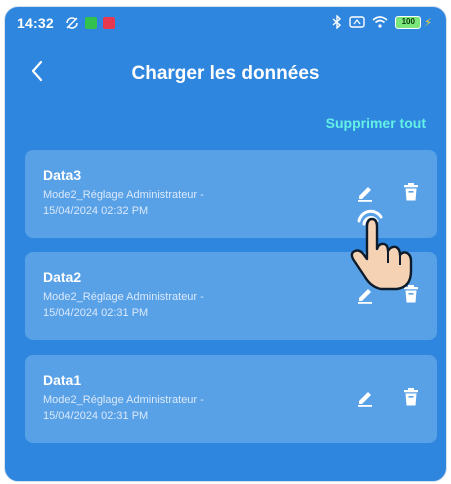  Describe the element at coordinates (428, 22) in the screenshot. I see `charging-icon: ⚡` at that location.